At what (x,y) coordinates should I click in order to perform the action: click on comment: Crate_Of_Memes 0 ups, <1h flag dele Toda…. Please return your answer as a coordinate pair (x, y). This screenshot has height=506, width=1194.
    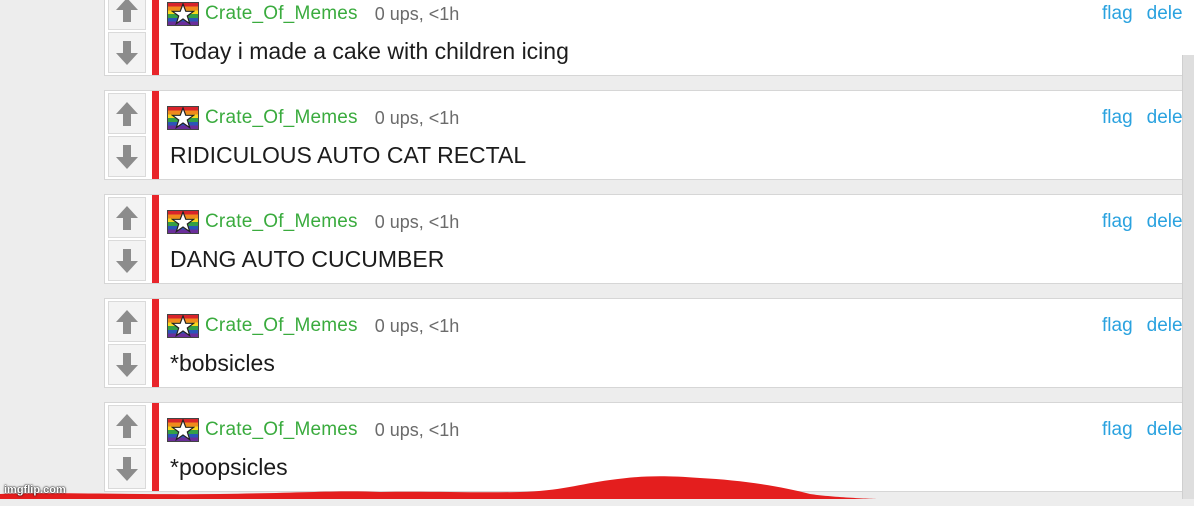
    Looking at the image, I should click on (649, 38).